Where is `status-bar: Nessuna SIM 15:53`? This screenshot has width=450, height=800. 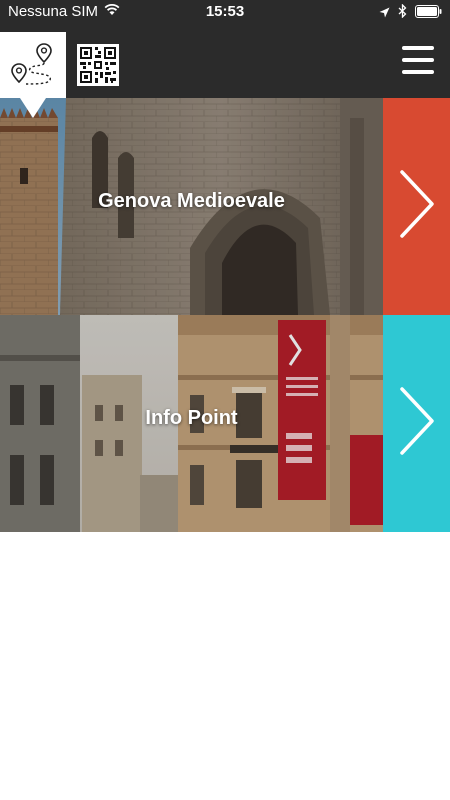 status-bar: Nessuna SIM 15:53 is located at coordinates (225, 16).